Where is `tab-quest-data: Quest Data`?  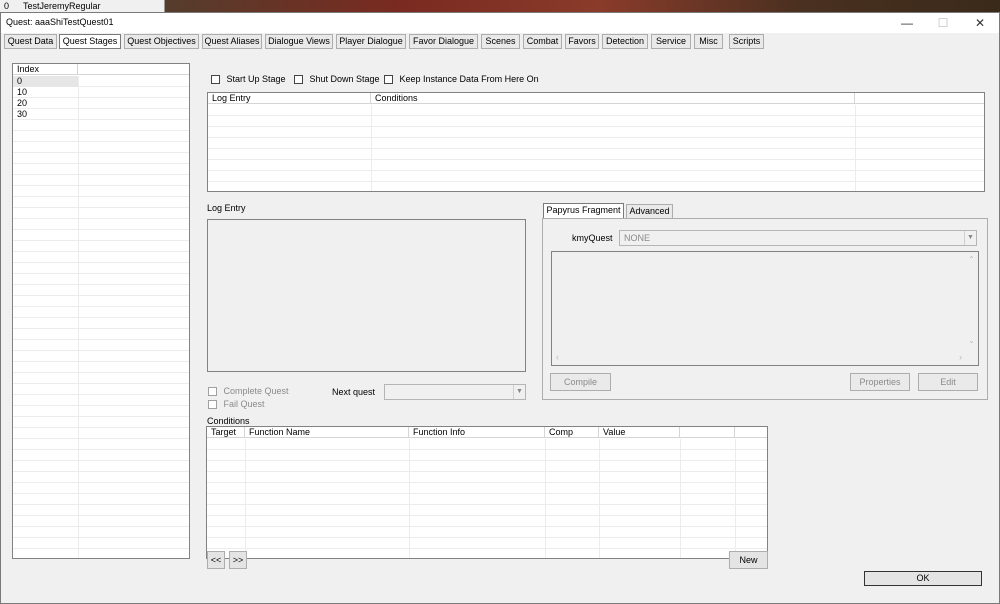 tab-quest-data: Quest Data is located at coordinates (30, 41).